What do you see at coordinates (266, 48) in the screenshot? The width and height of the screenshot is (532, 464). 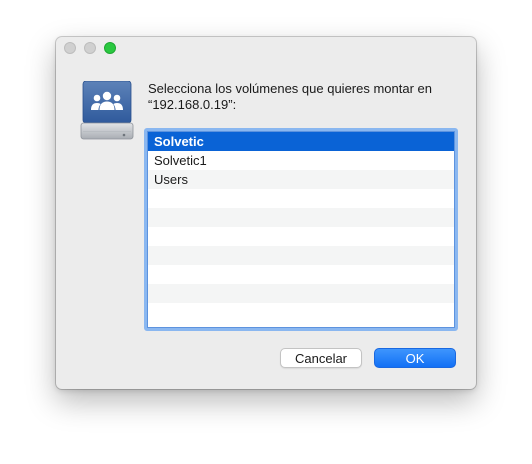 I see `title-bar` at bounding box center [266, 48].